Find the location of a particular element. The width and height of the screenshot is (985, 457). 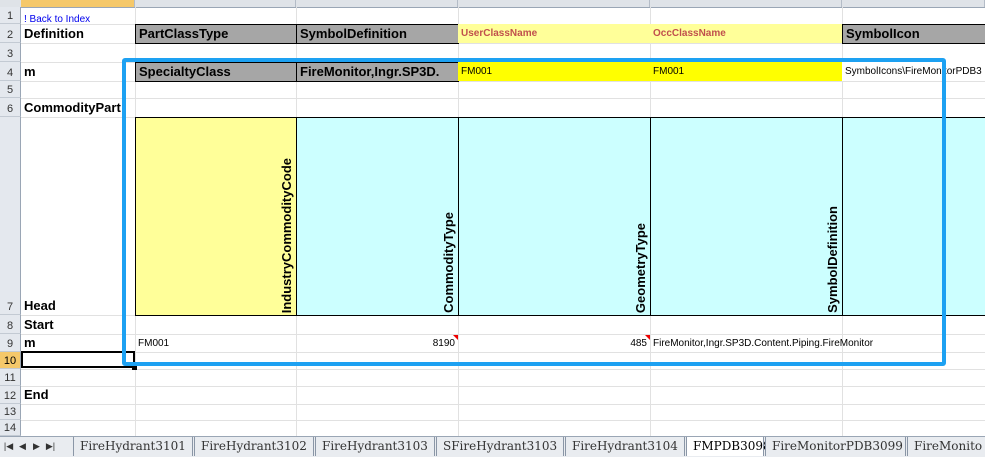

row-header: 9 is located at coordinates (10, 343).